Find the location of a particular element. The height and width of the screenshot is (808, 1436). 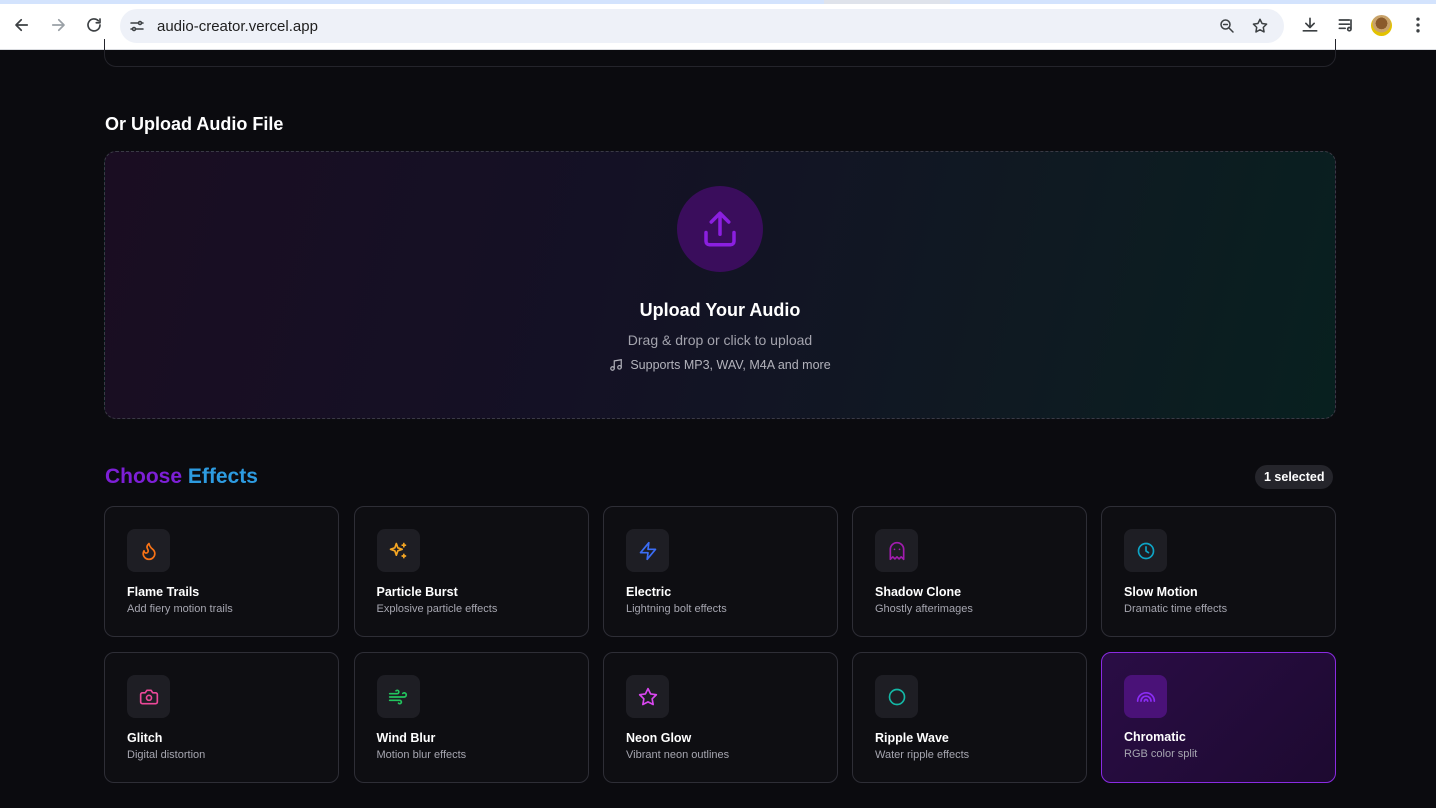

clock-icon is located at coordinates (1145, 550).